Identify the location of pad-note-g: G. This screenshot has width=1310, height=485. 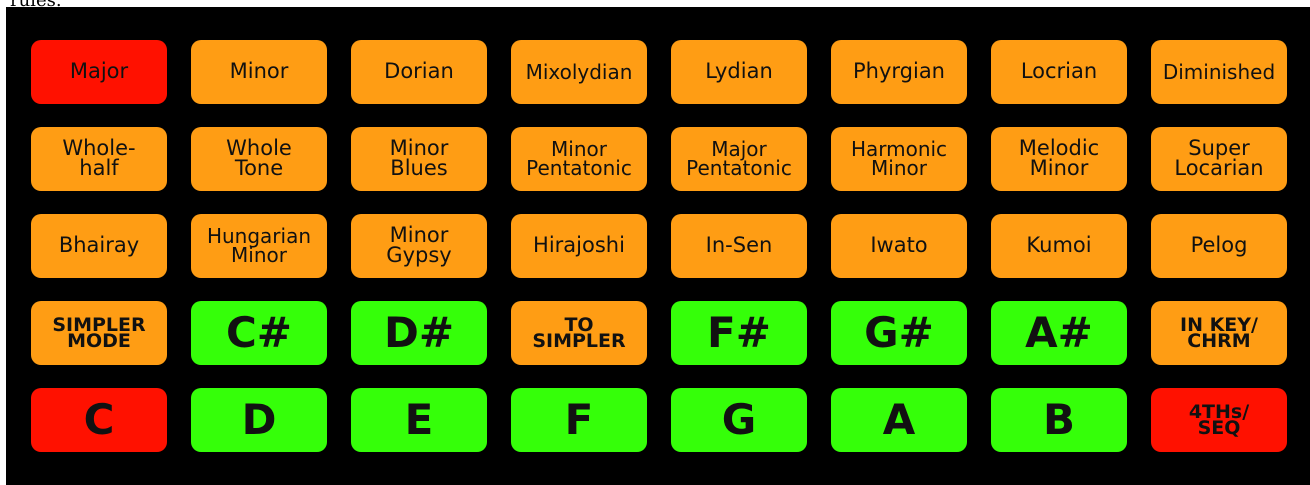
(739, 420).